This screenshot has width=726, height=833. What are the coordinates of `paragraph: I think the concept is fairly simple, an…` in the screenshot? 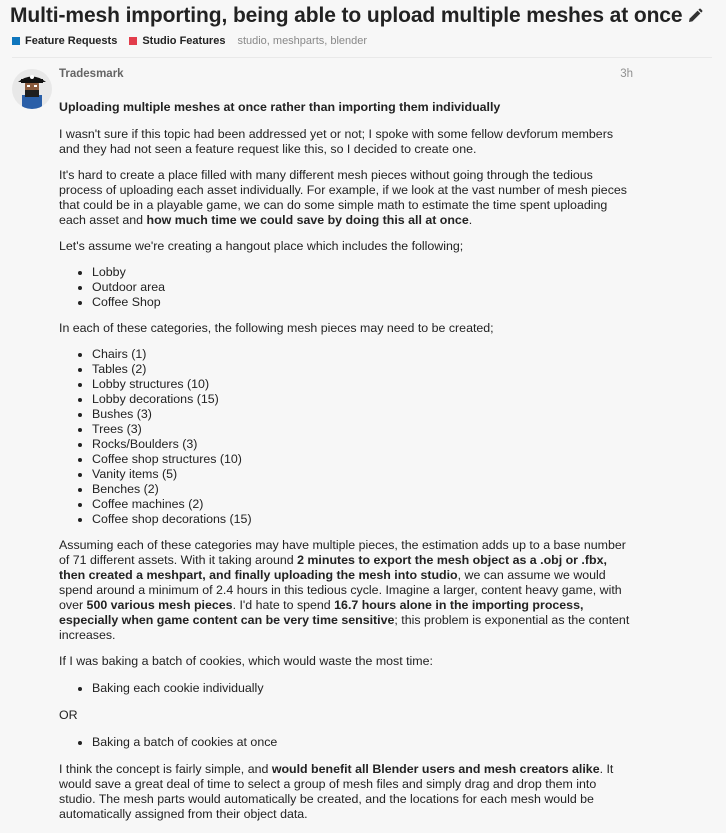 It's located at (336, 791).